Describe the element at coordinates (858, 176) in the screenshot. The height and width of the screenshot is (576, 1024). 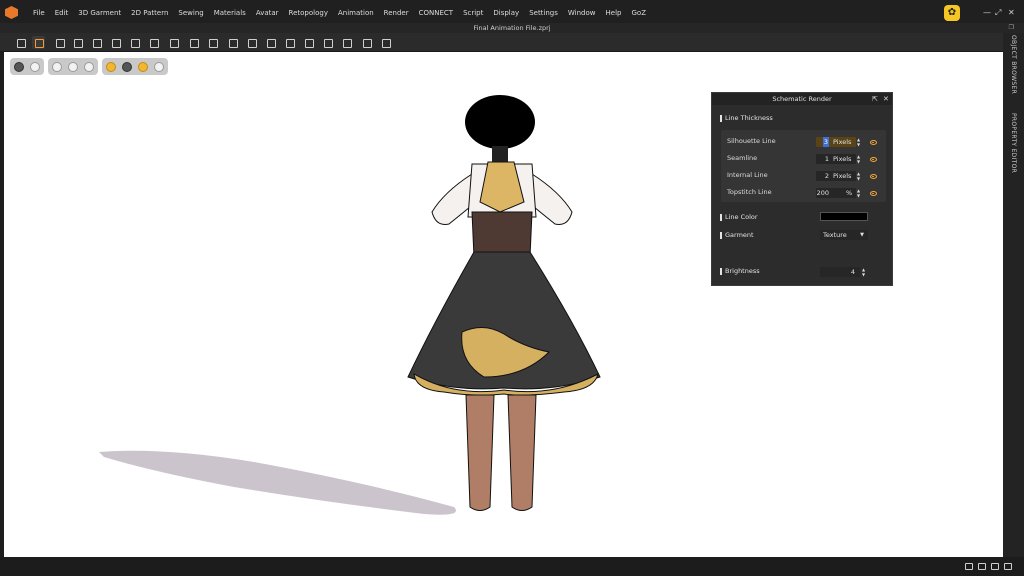
I see `internal-line-stepper: ▲ ▼` at that location.